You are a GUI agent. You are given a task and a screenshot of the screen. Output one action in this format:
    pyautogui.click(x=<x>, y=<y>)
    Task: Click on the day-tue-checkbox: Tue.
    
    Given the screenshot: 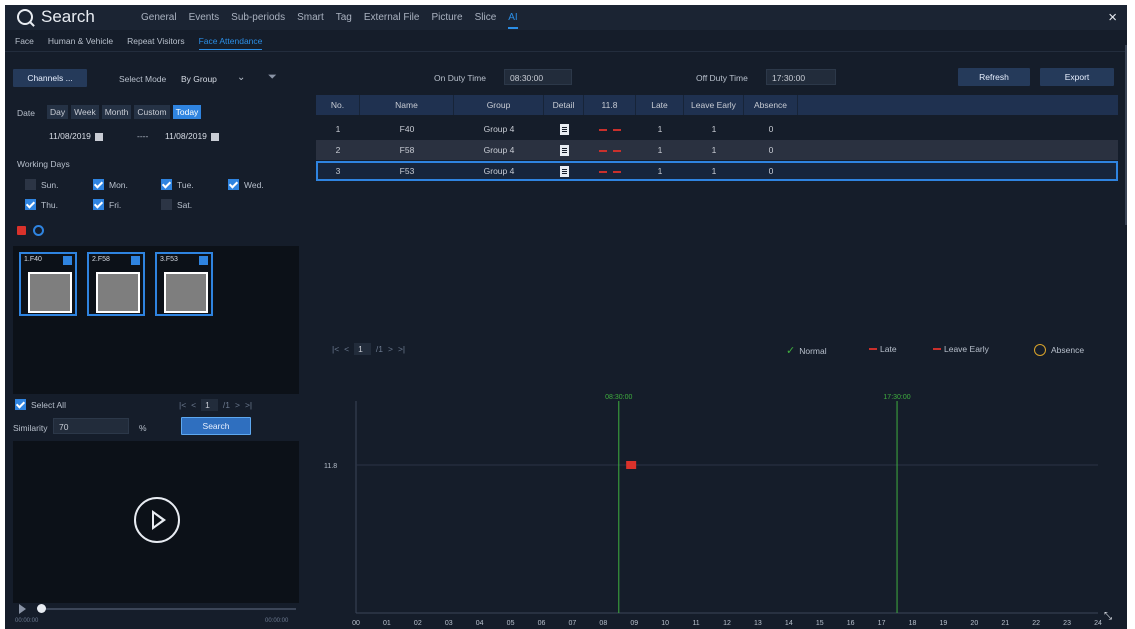 What is the action you would take?
    pyautogui.click(x=177, y=184)
    